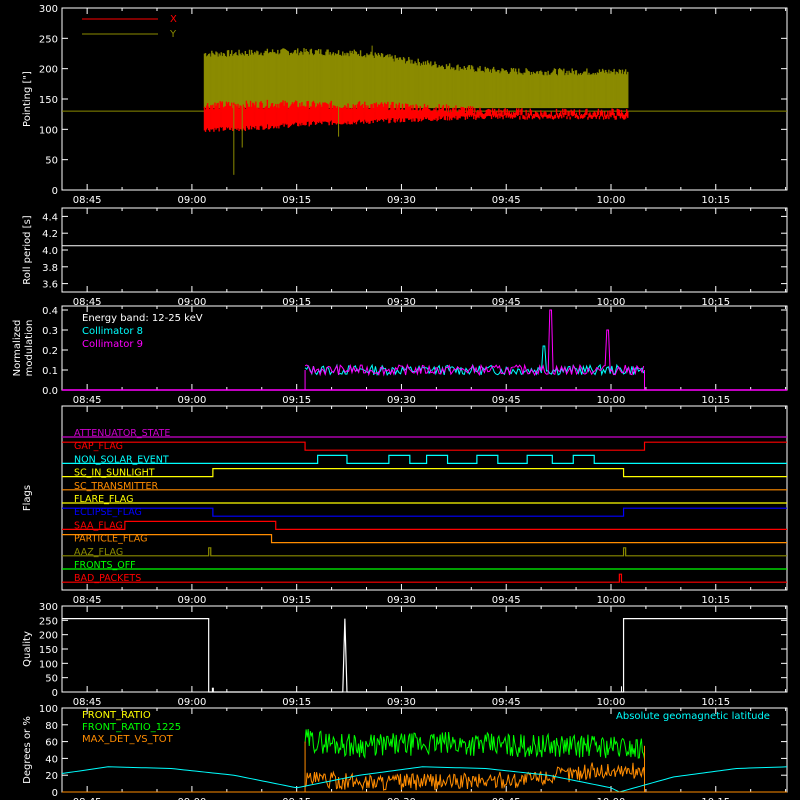  Describe the element at coordinates (116, 715) in the screenshot. I see `legend-front-ratio: FRONT_RATIO` at that location.